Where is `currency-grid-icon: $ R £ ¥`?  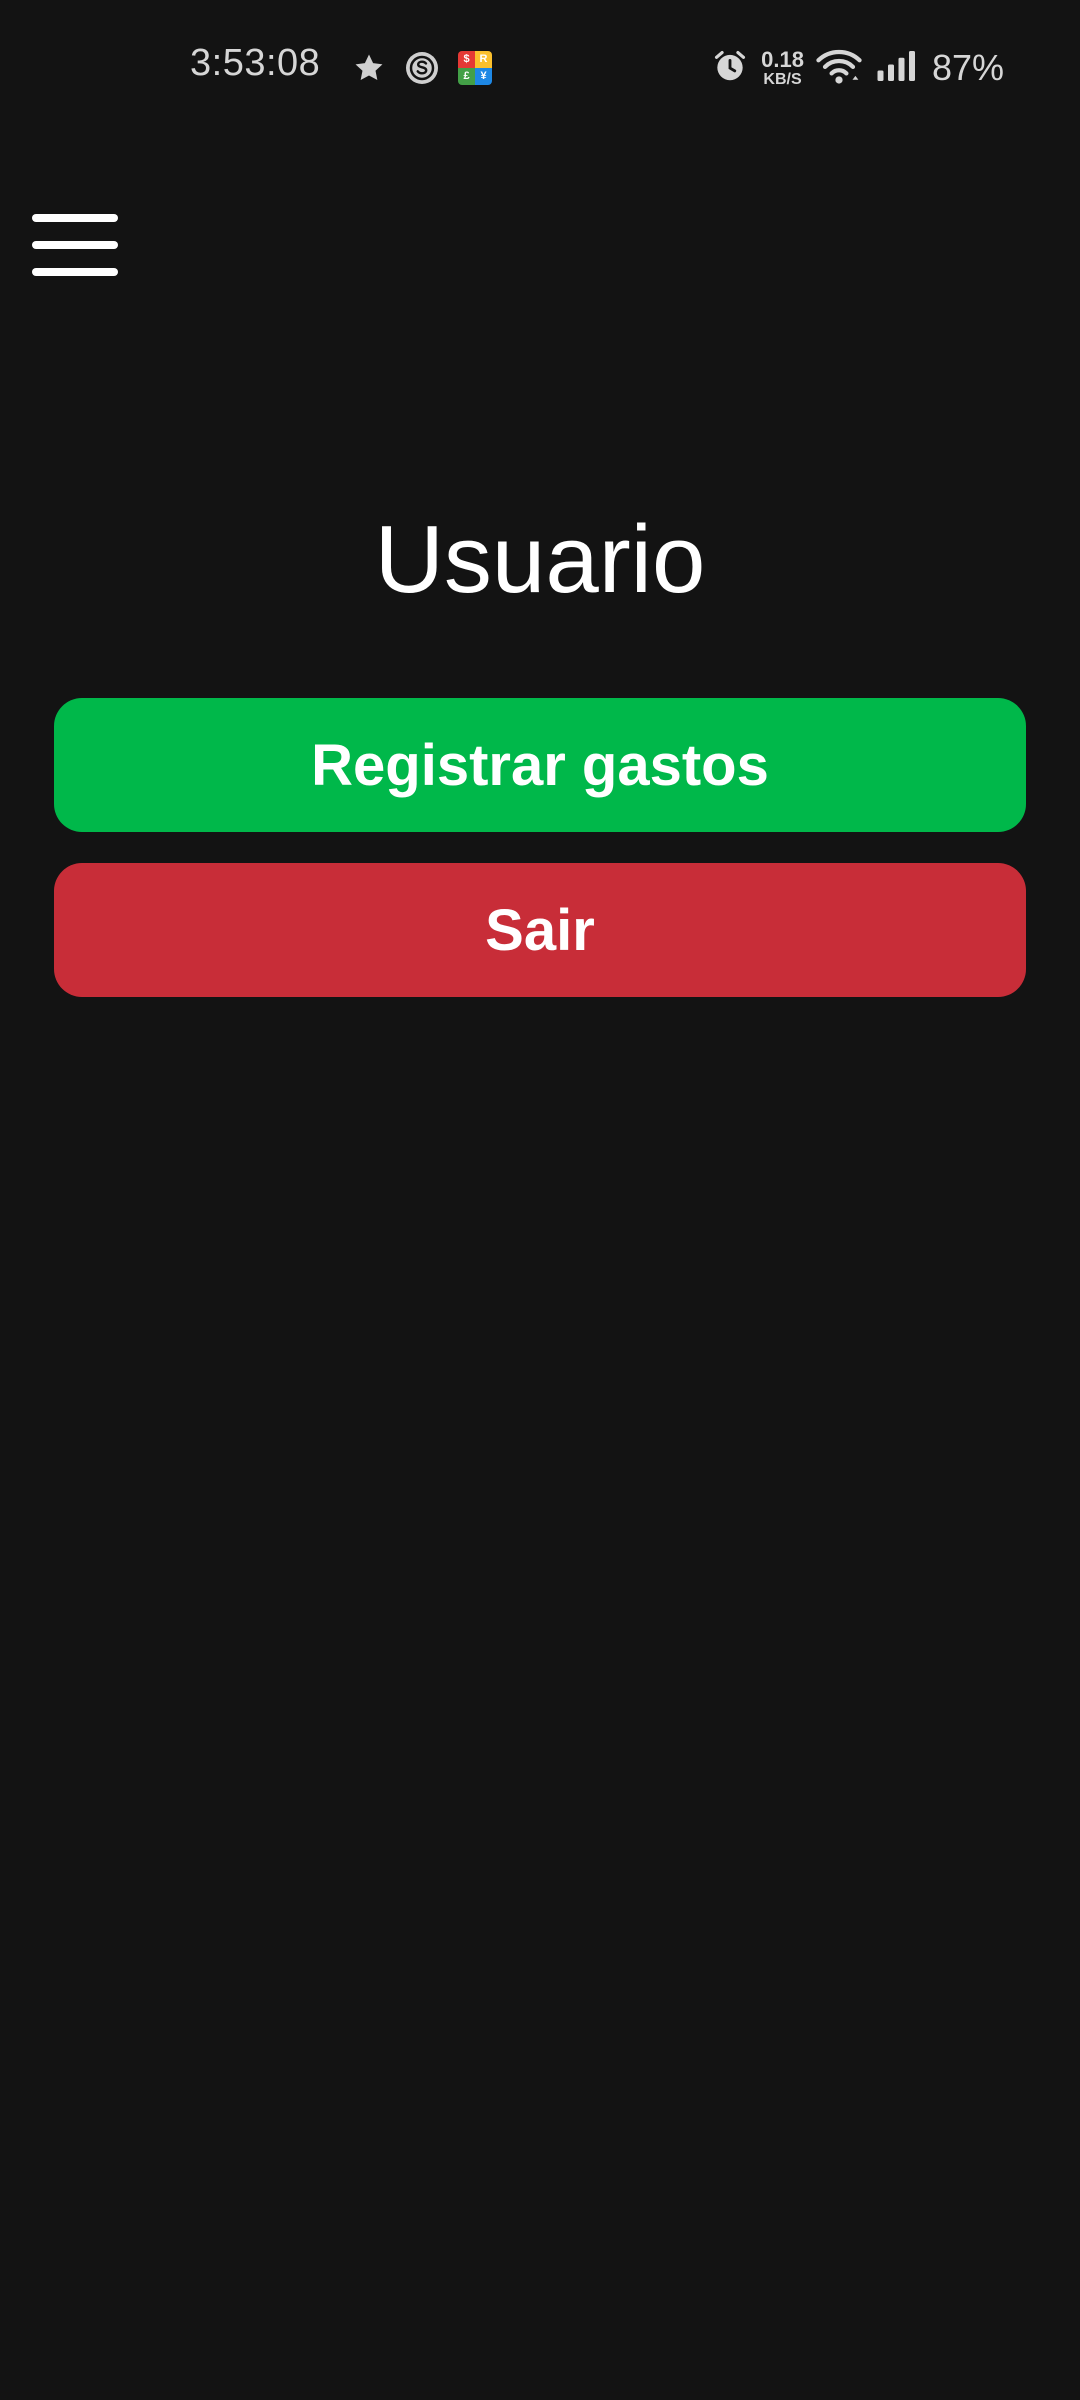 currency-grid-icon: $ R £ ¥ is located at coordinates (475, 68).